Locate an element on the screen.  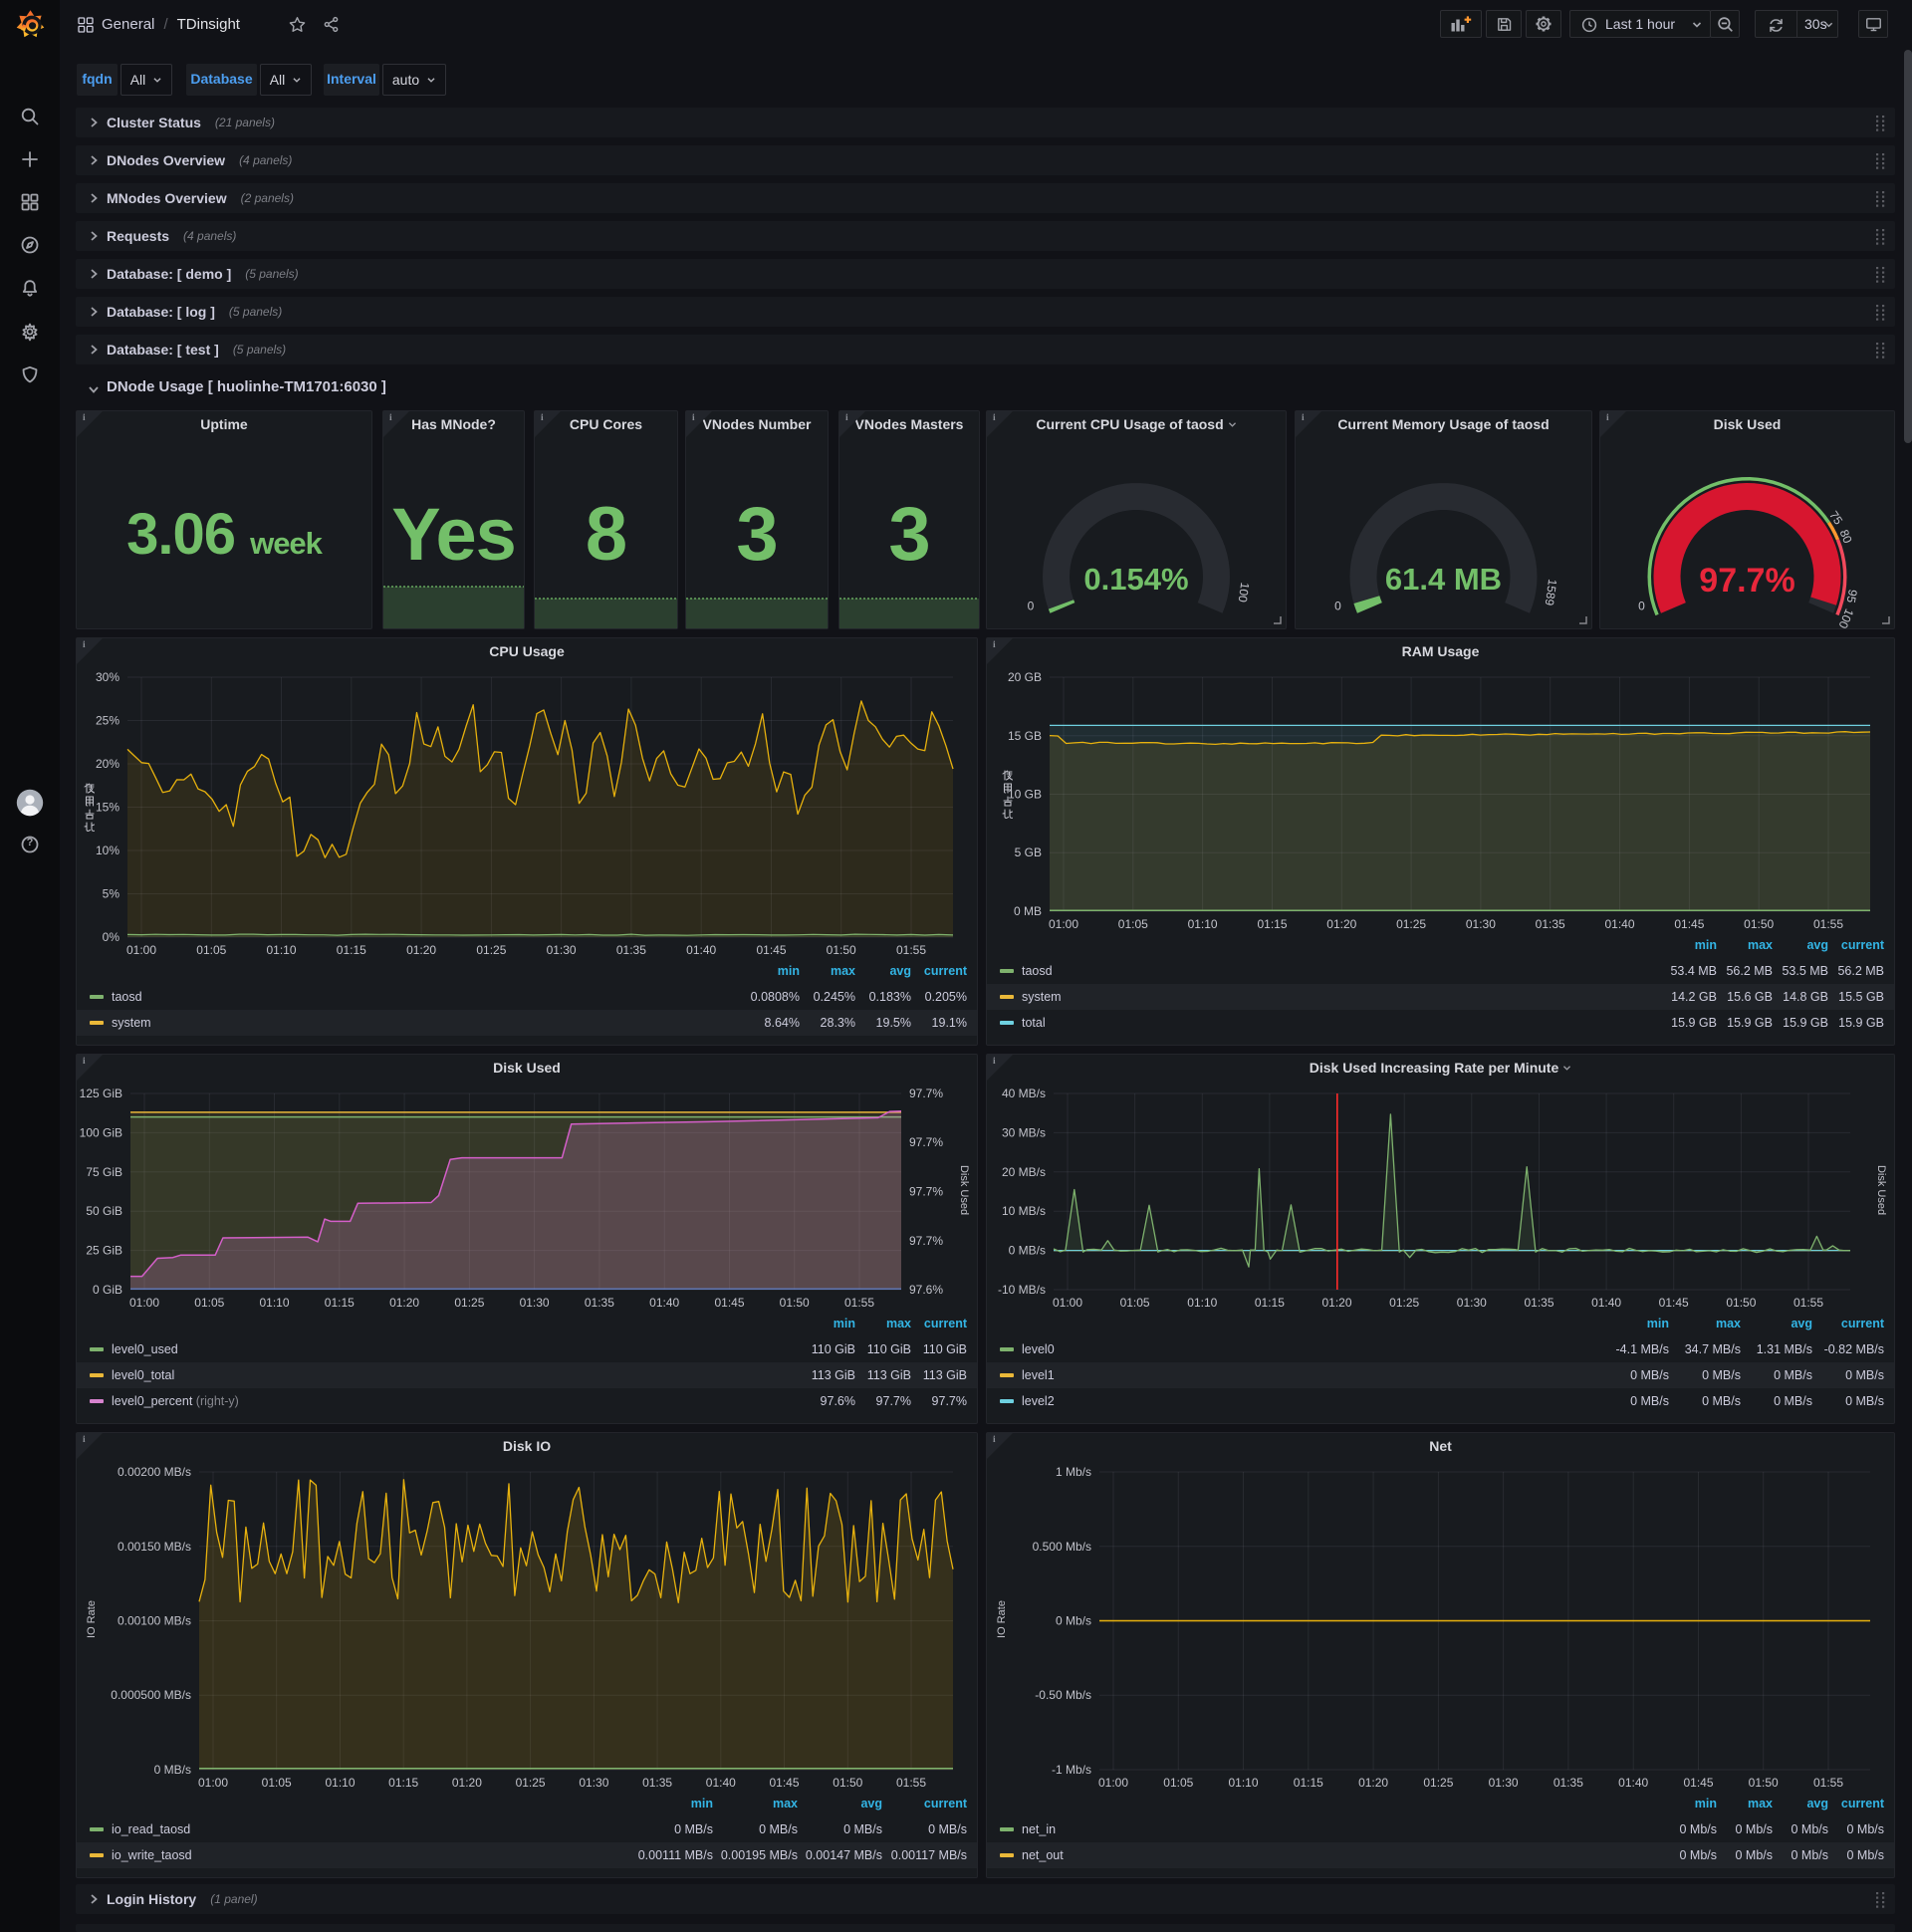
svg-text: 97.6% is located at coordinates (926, 1290).